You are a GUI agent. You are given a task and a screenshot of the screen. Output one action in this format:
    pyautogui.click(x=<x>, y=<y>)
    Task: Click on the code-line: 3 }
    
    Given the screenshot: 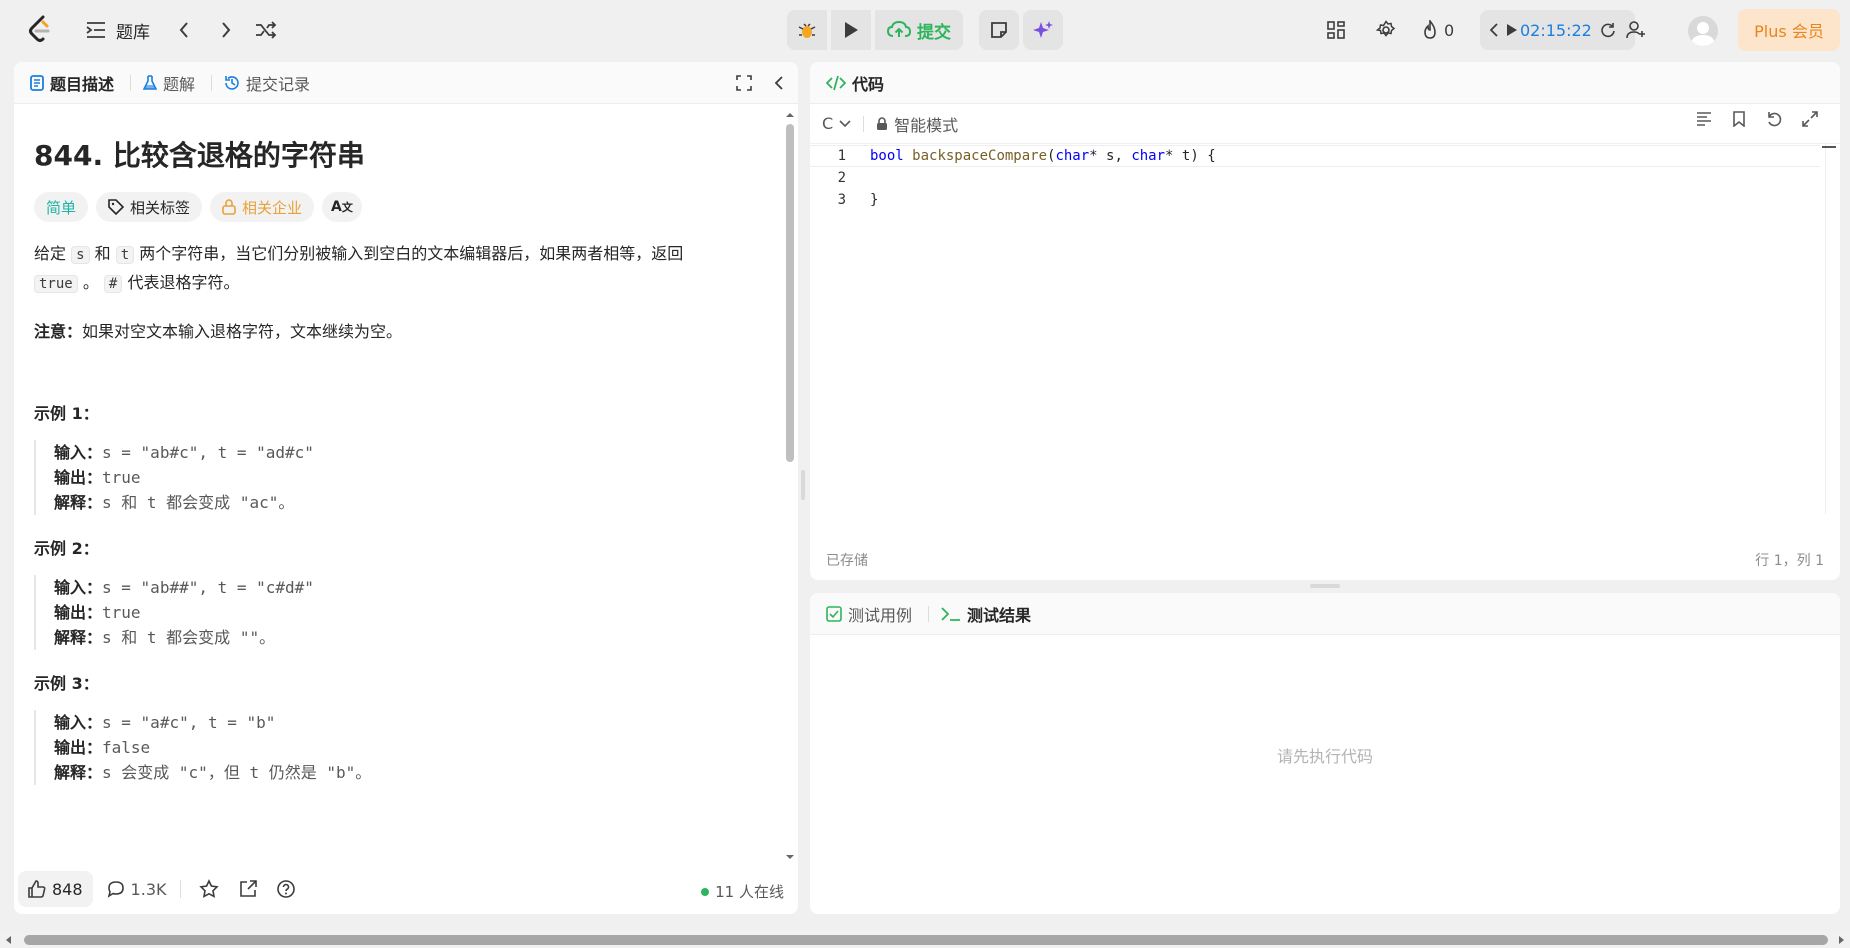 What is the action you would take?
    pyautogui.click(x=1315, y=200)
    